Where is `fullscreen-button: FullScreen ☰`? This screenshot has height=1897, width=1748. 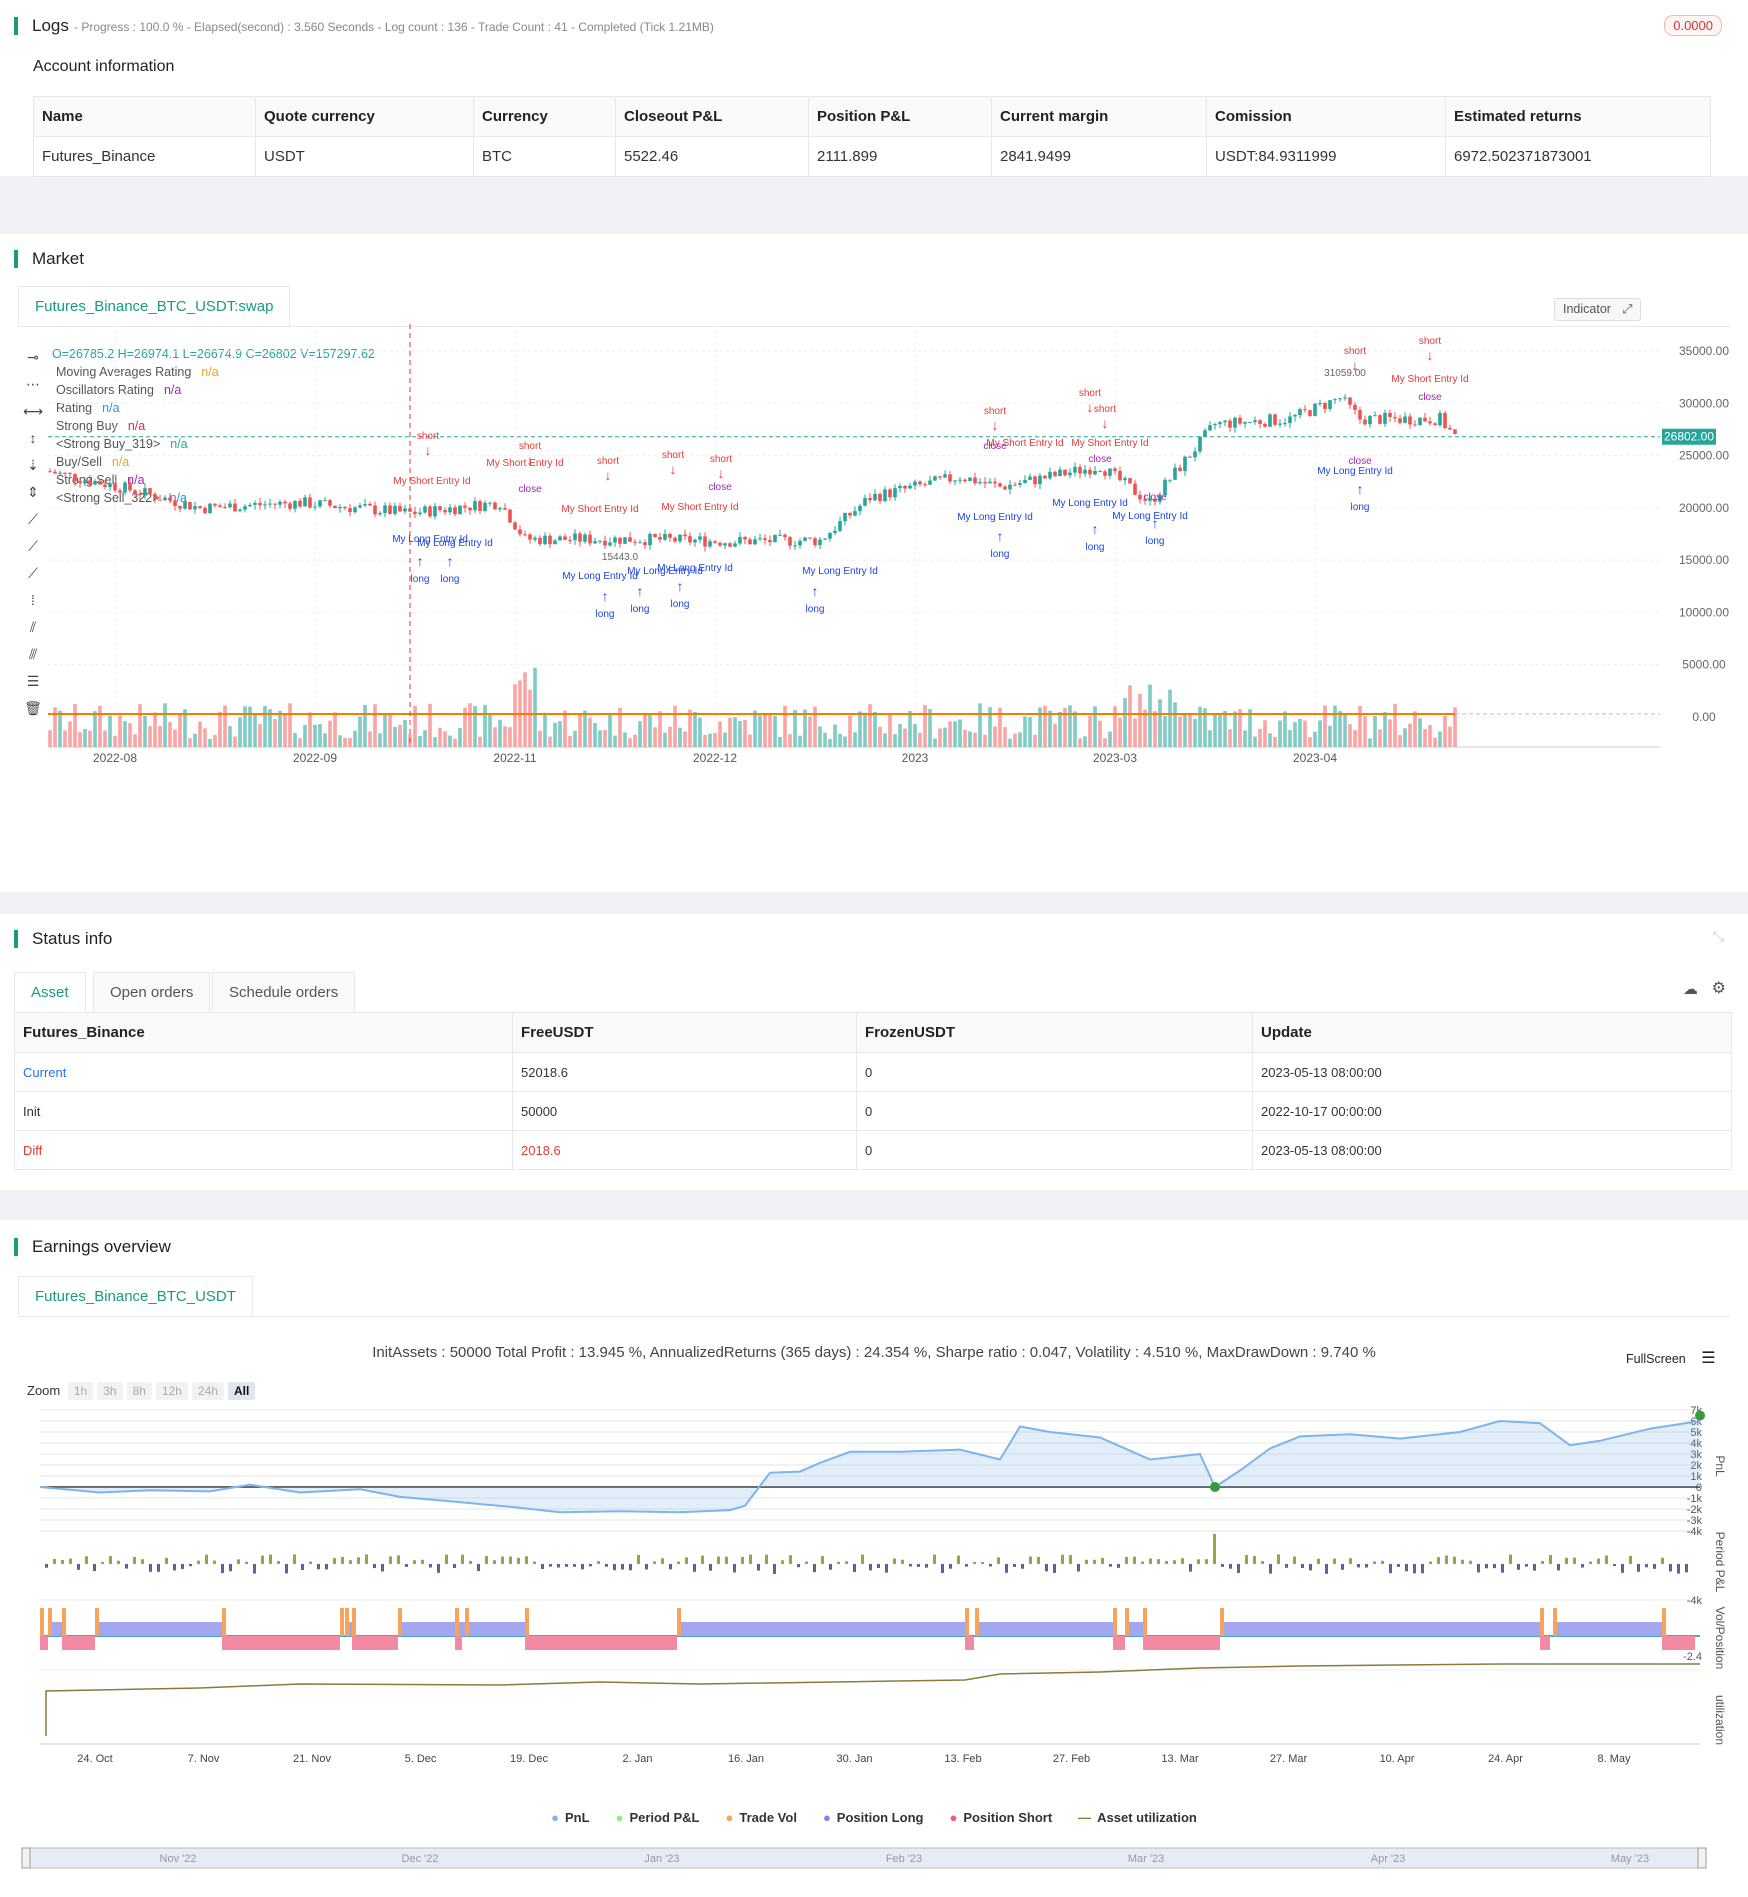 fullscreen-button: FullScreen ☰ is located at coordinates (1671, 1358).